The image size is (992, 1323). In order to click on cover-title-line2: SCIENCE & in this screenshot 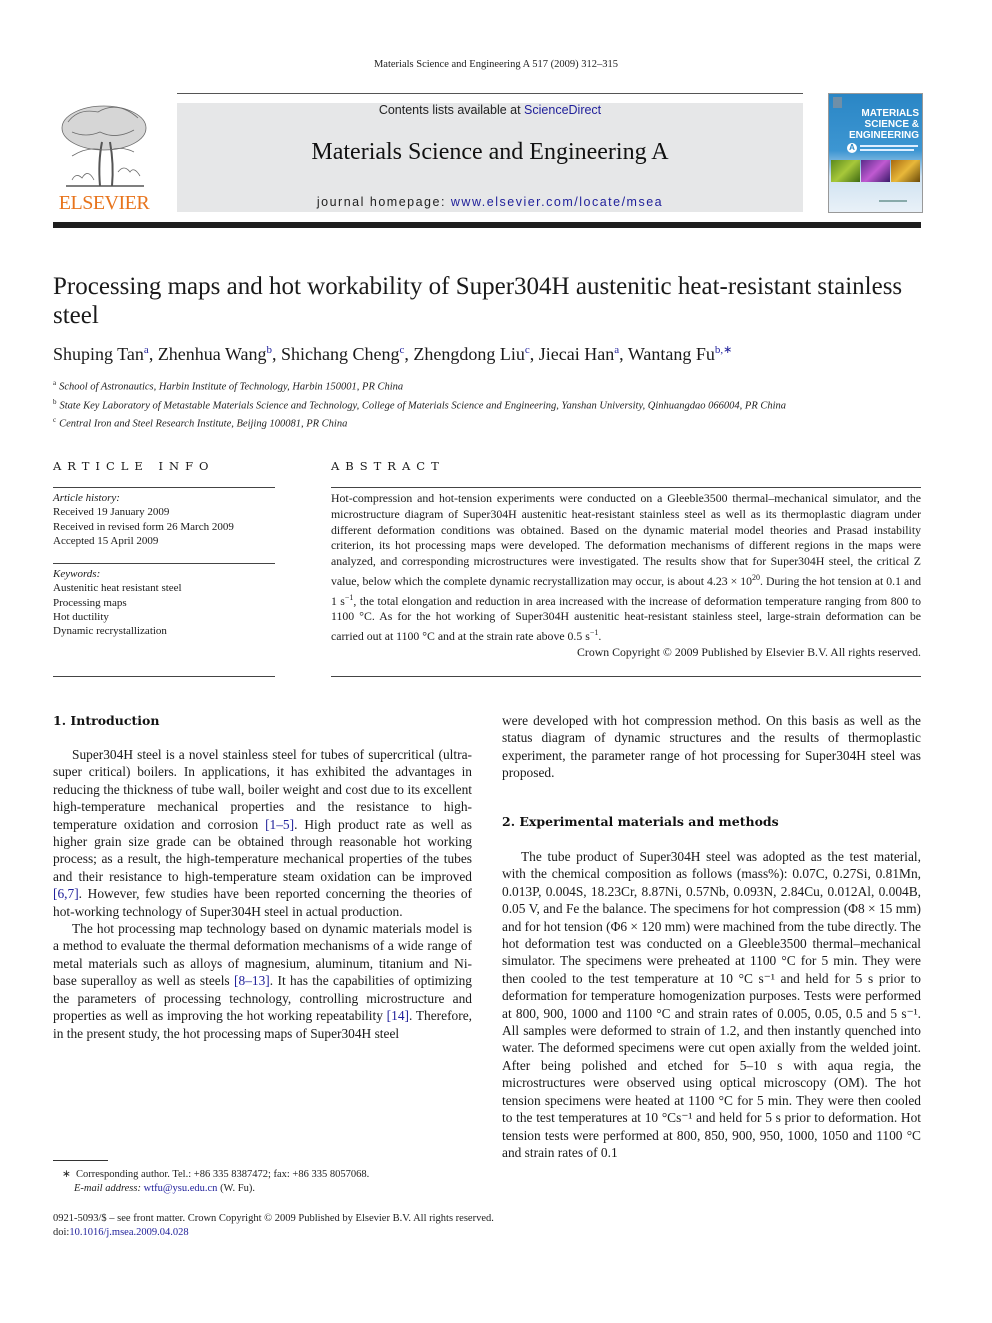, I will do `click(891, 124)`.